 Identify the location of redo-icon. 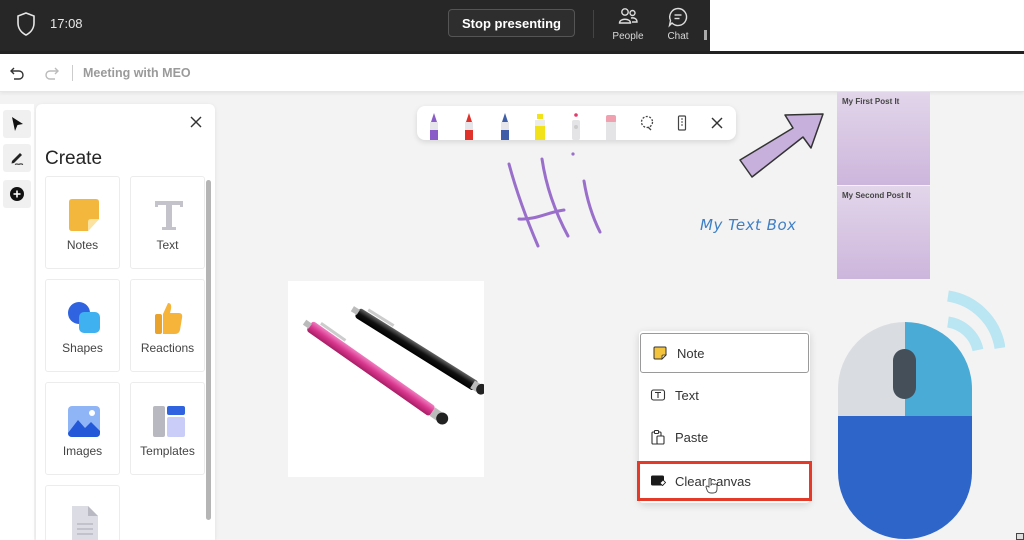
(52, 73).